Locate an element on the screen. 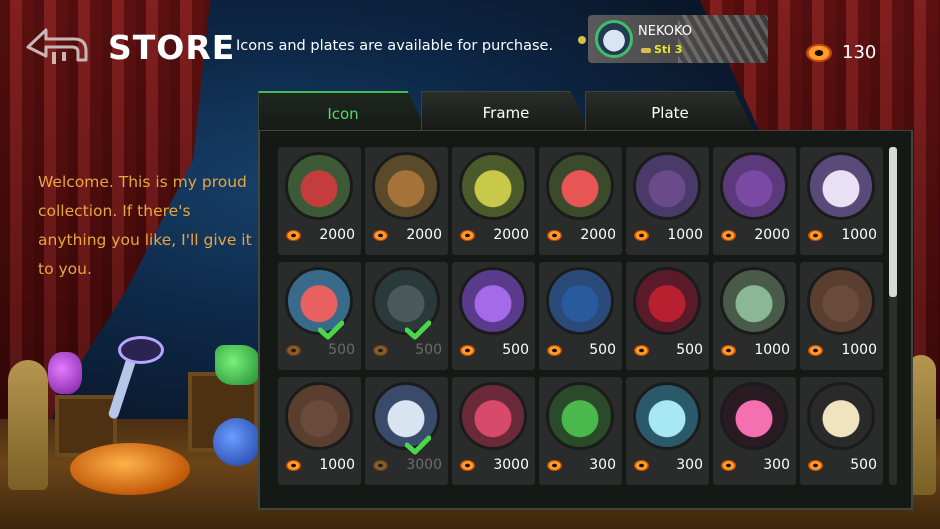 This screenshot has width=940, height=529. back-button is located at coordinates (59, 47).